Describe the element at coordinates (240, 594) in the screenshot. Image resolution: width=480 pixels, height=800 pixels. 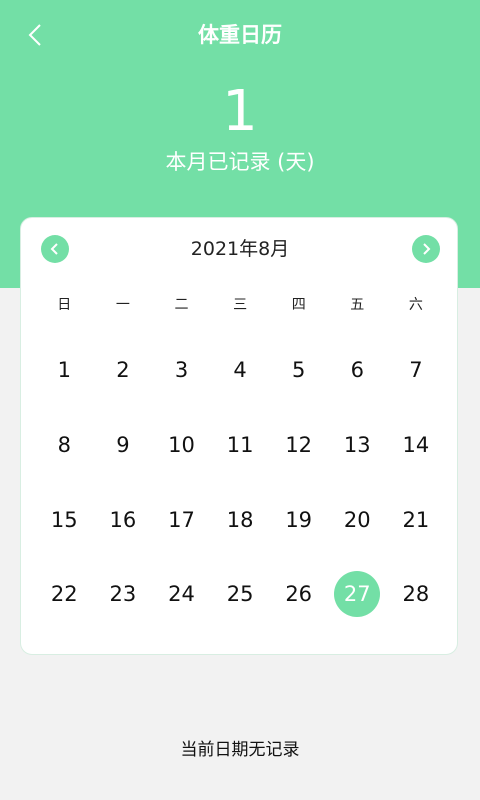
I see `day-cell: 25` at that location.